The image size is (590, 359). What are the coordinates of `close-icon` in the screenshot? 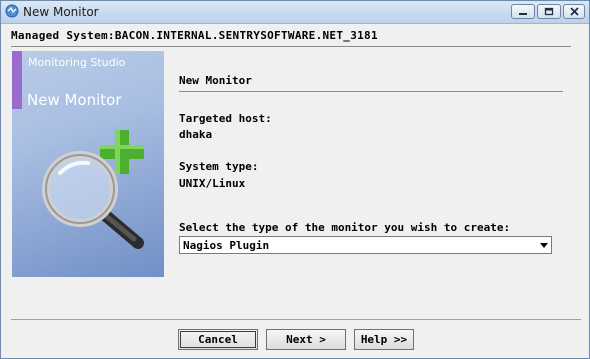 It's located at (574, 11).